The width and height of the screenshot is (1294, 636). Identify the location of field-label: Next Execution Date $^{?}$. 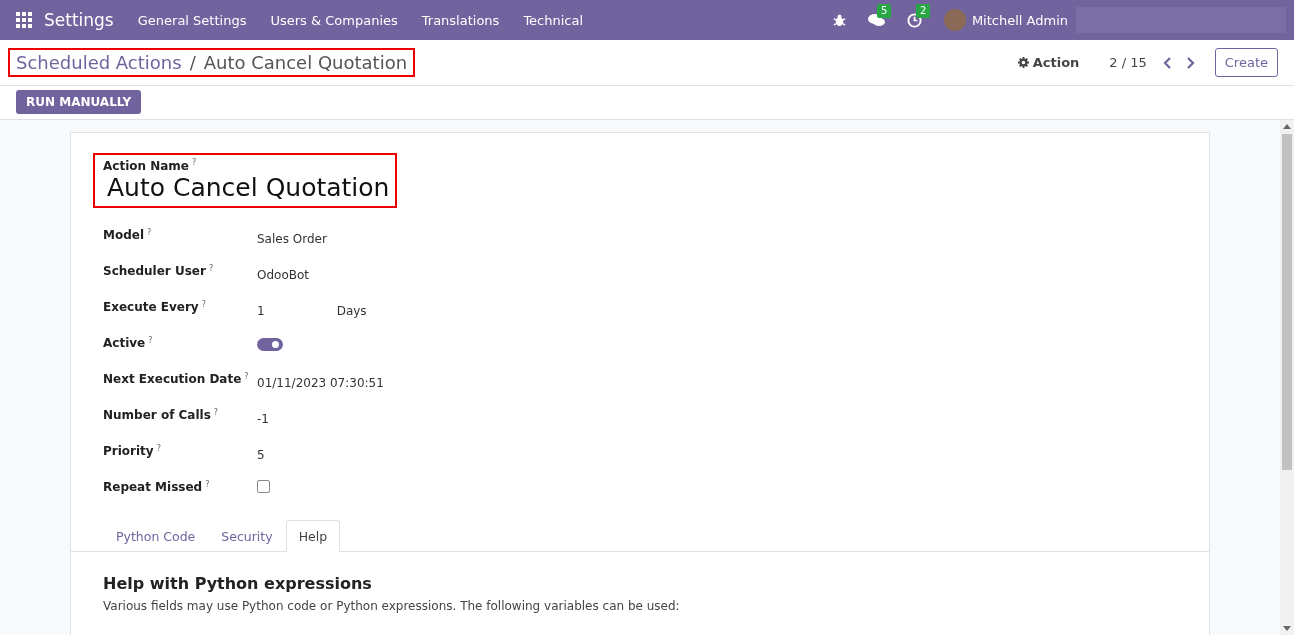
(176, 379).